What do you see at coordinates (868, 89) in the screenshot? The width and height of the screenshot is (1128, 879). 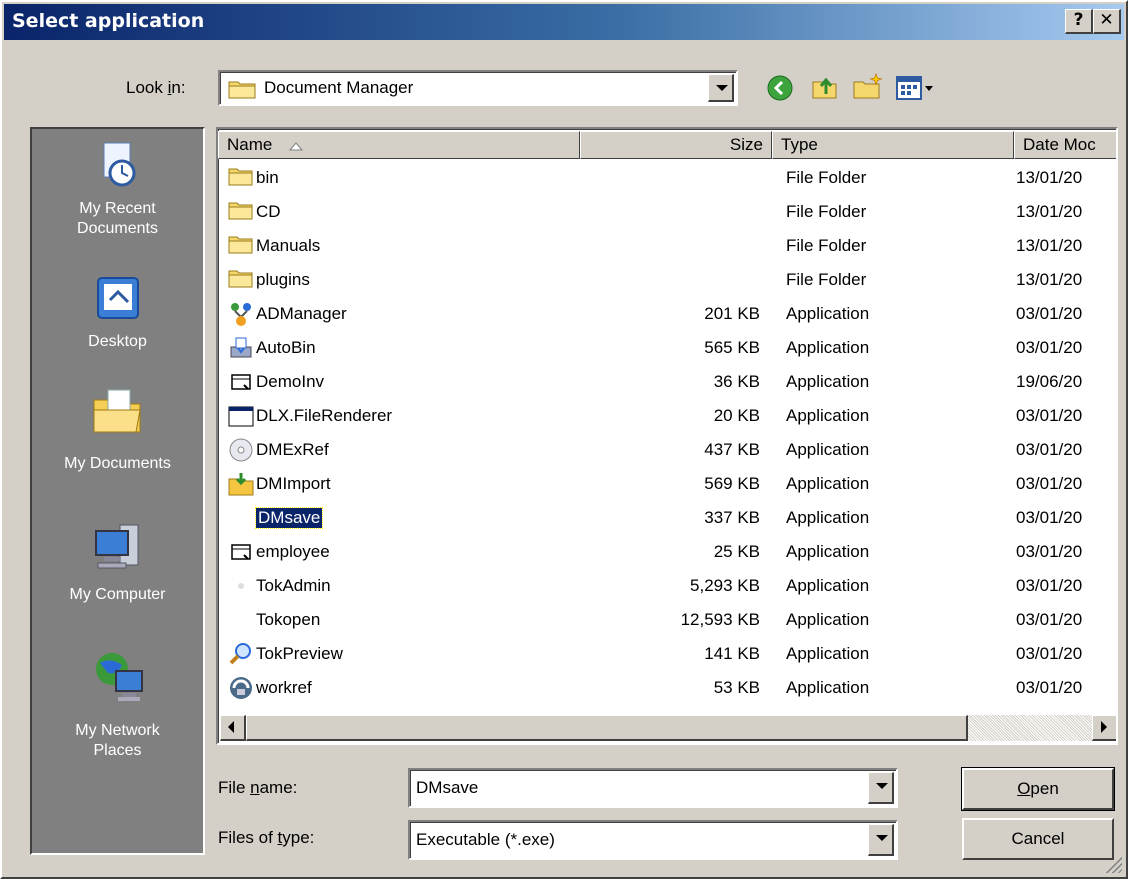 I see `new-folder-icon` at bounding box center [868, 89].